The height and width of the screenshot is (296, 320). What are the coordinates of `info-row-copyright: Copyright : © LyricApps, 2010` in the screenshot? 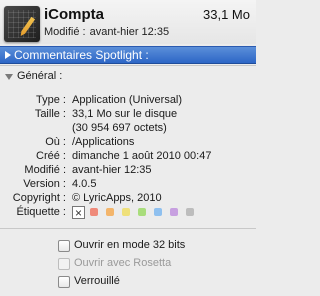 It's located at (128, 198).